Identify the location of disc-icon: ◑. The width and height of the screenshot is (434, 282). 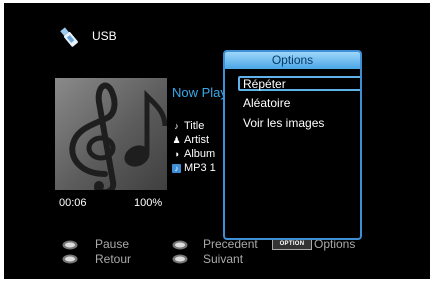
(176, 154).